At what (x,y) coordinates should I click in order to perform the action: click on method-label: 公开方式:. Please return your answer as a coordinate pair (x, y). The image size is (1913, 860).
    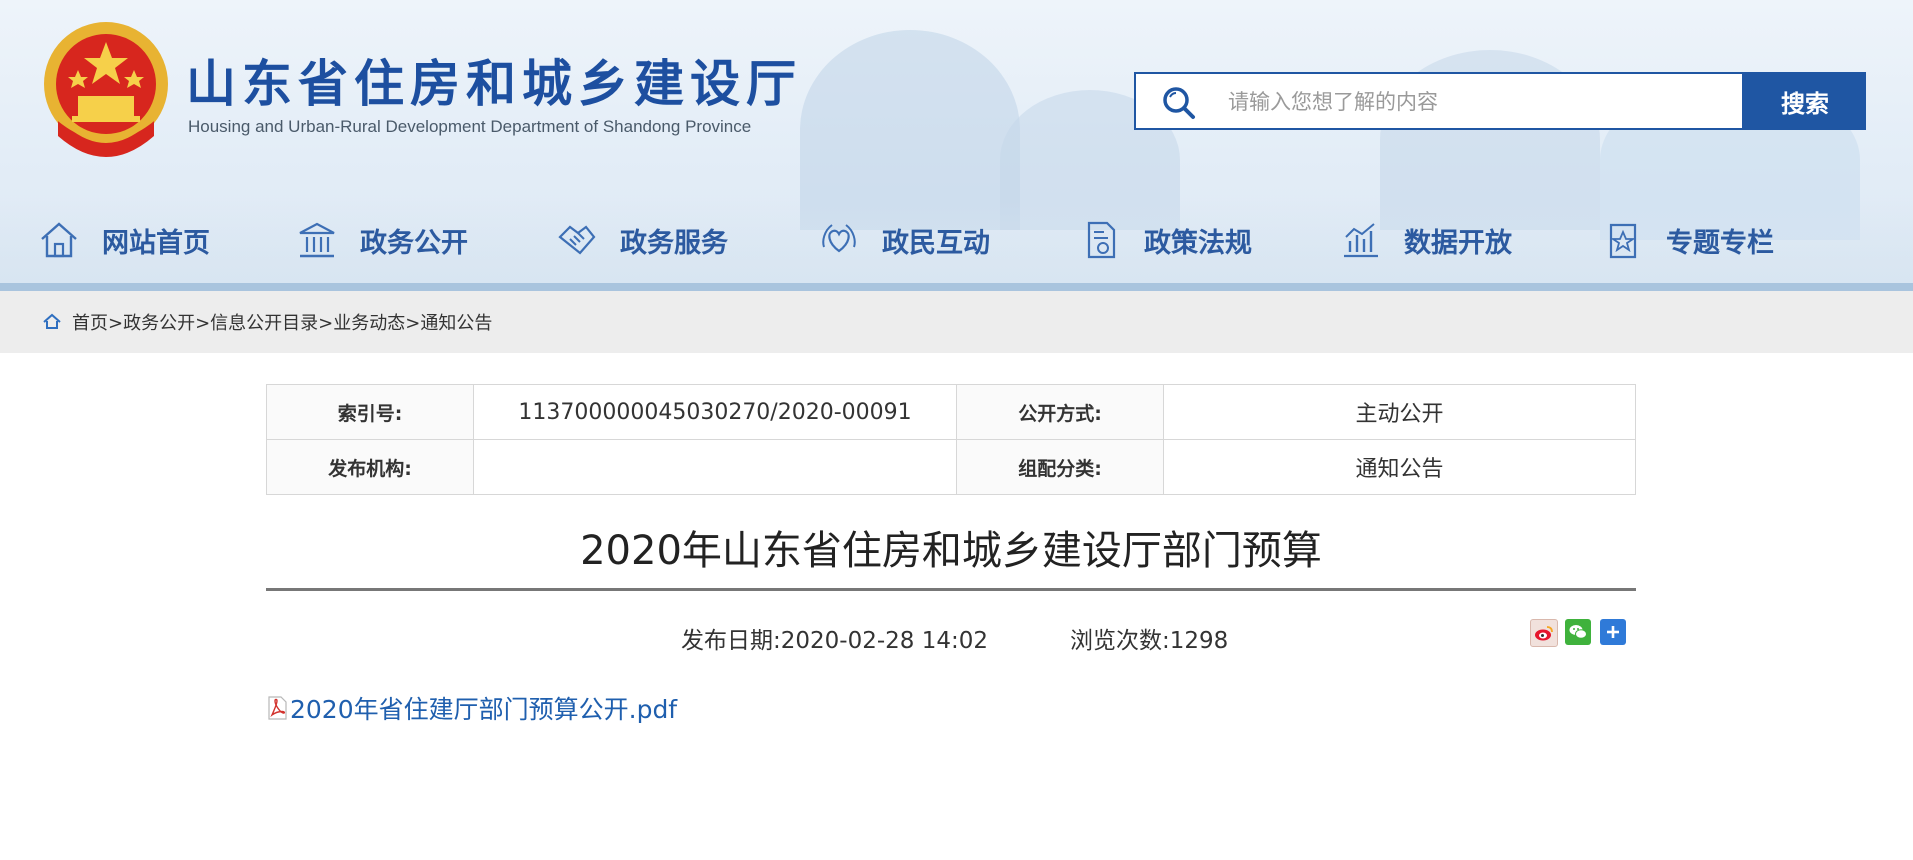
    Looking at the image, I should click on (1060, 412).